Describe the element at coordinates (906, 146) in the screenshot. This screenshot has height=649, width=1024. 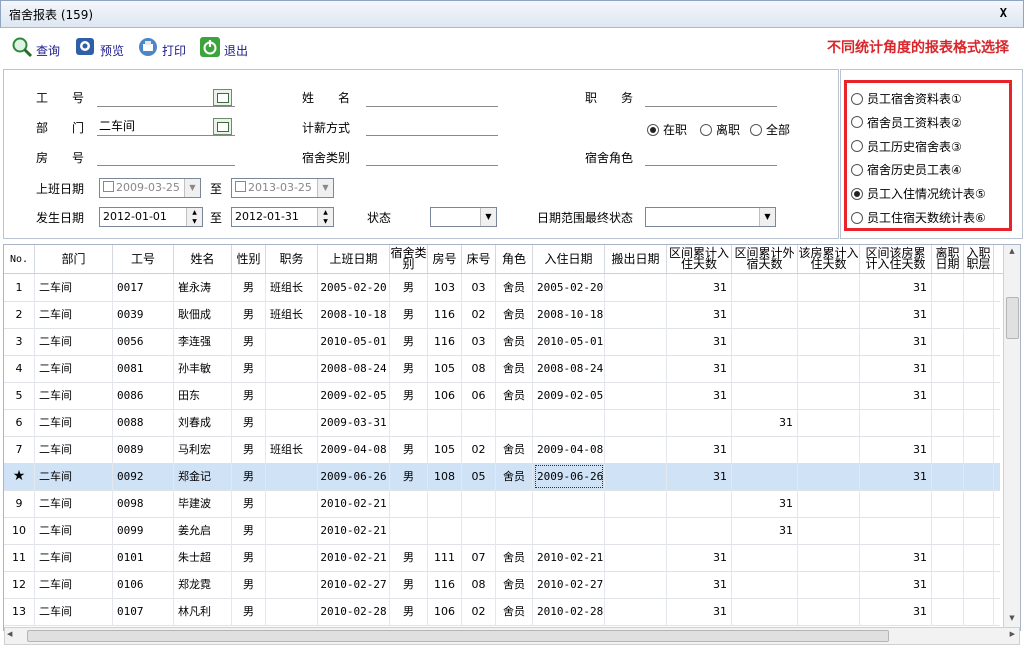
I see `report-option-3: 员工历史宿舍表③` at that location.